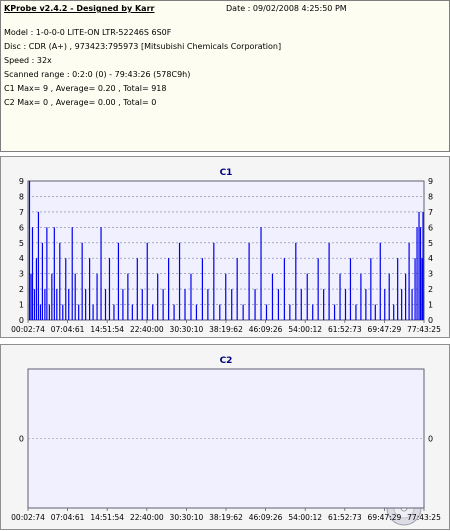 This screenshot has height=531, width=450. What do you see at coordinates (430, 320) in the screenshot?
I see `c1-ytick-right: 0` at bounding box center [430, 320].